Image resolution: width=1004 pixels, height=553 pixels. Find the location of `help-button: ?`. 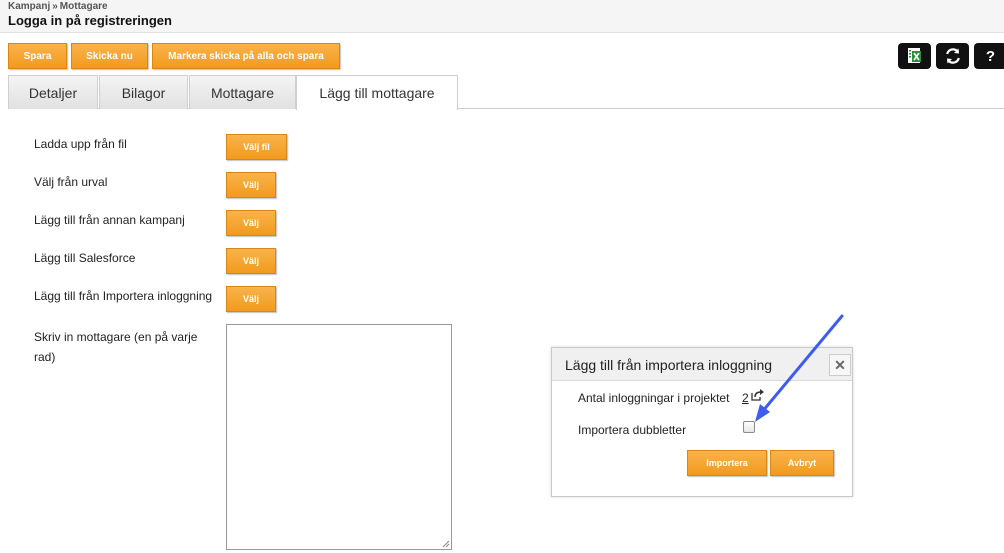

help-button: ? is located at coordinates (989, 56).